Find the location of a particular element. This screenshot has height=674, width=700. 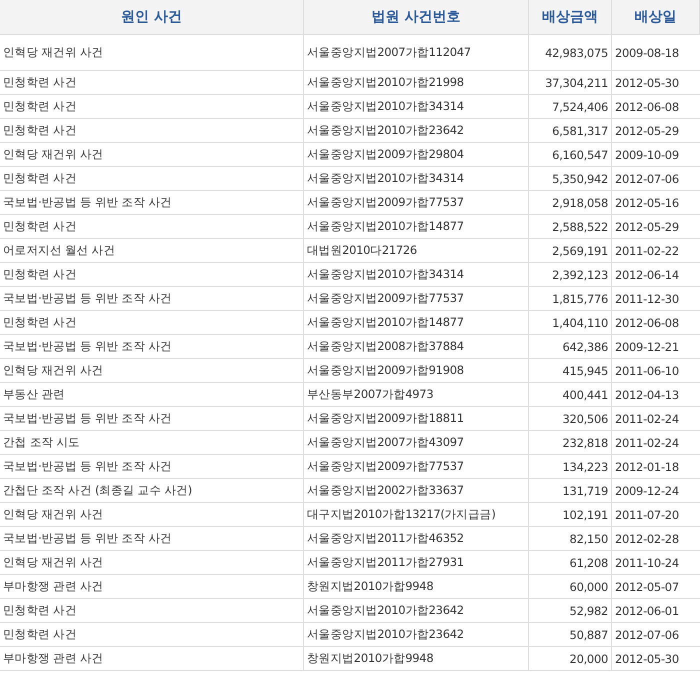

table-cell: 부산동부2007가합4973 is located at coordinates (416, 395).